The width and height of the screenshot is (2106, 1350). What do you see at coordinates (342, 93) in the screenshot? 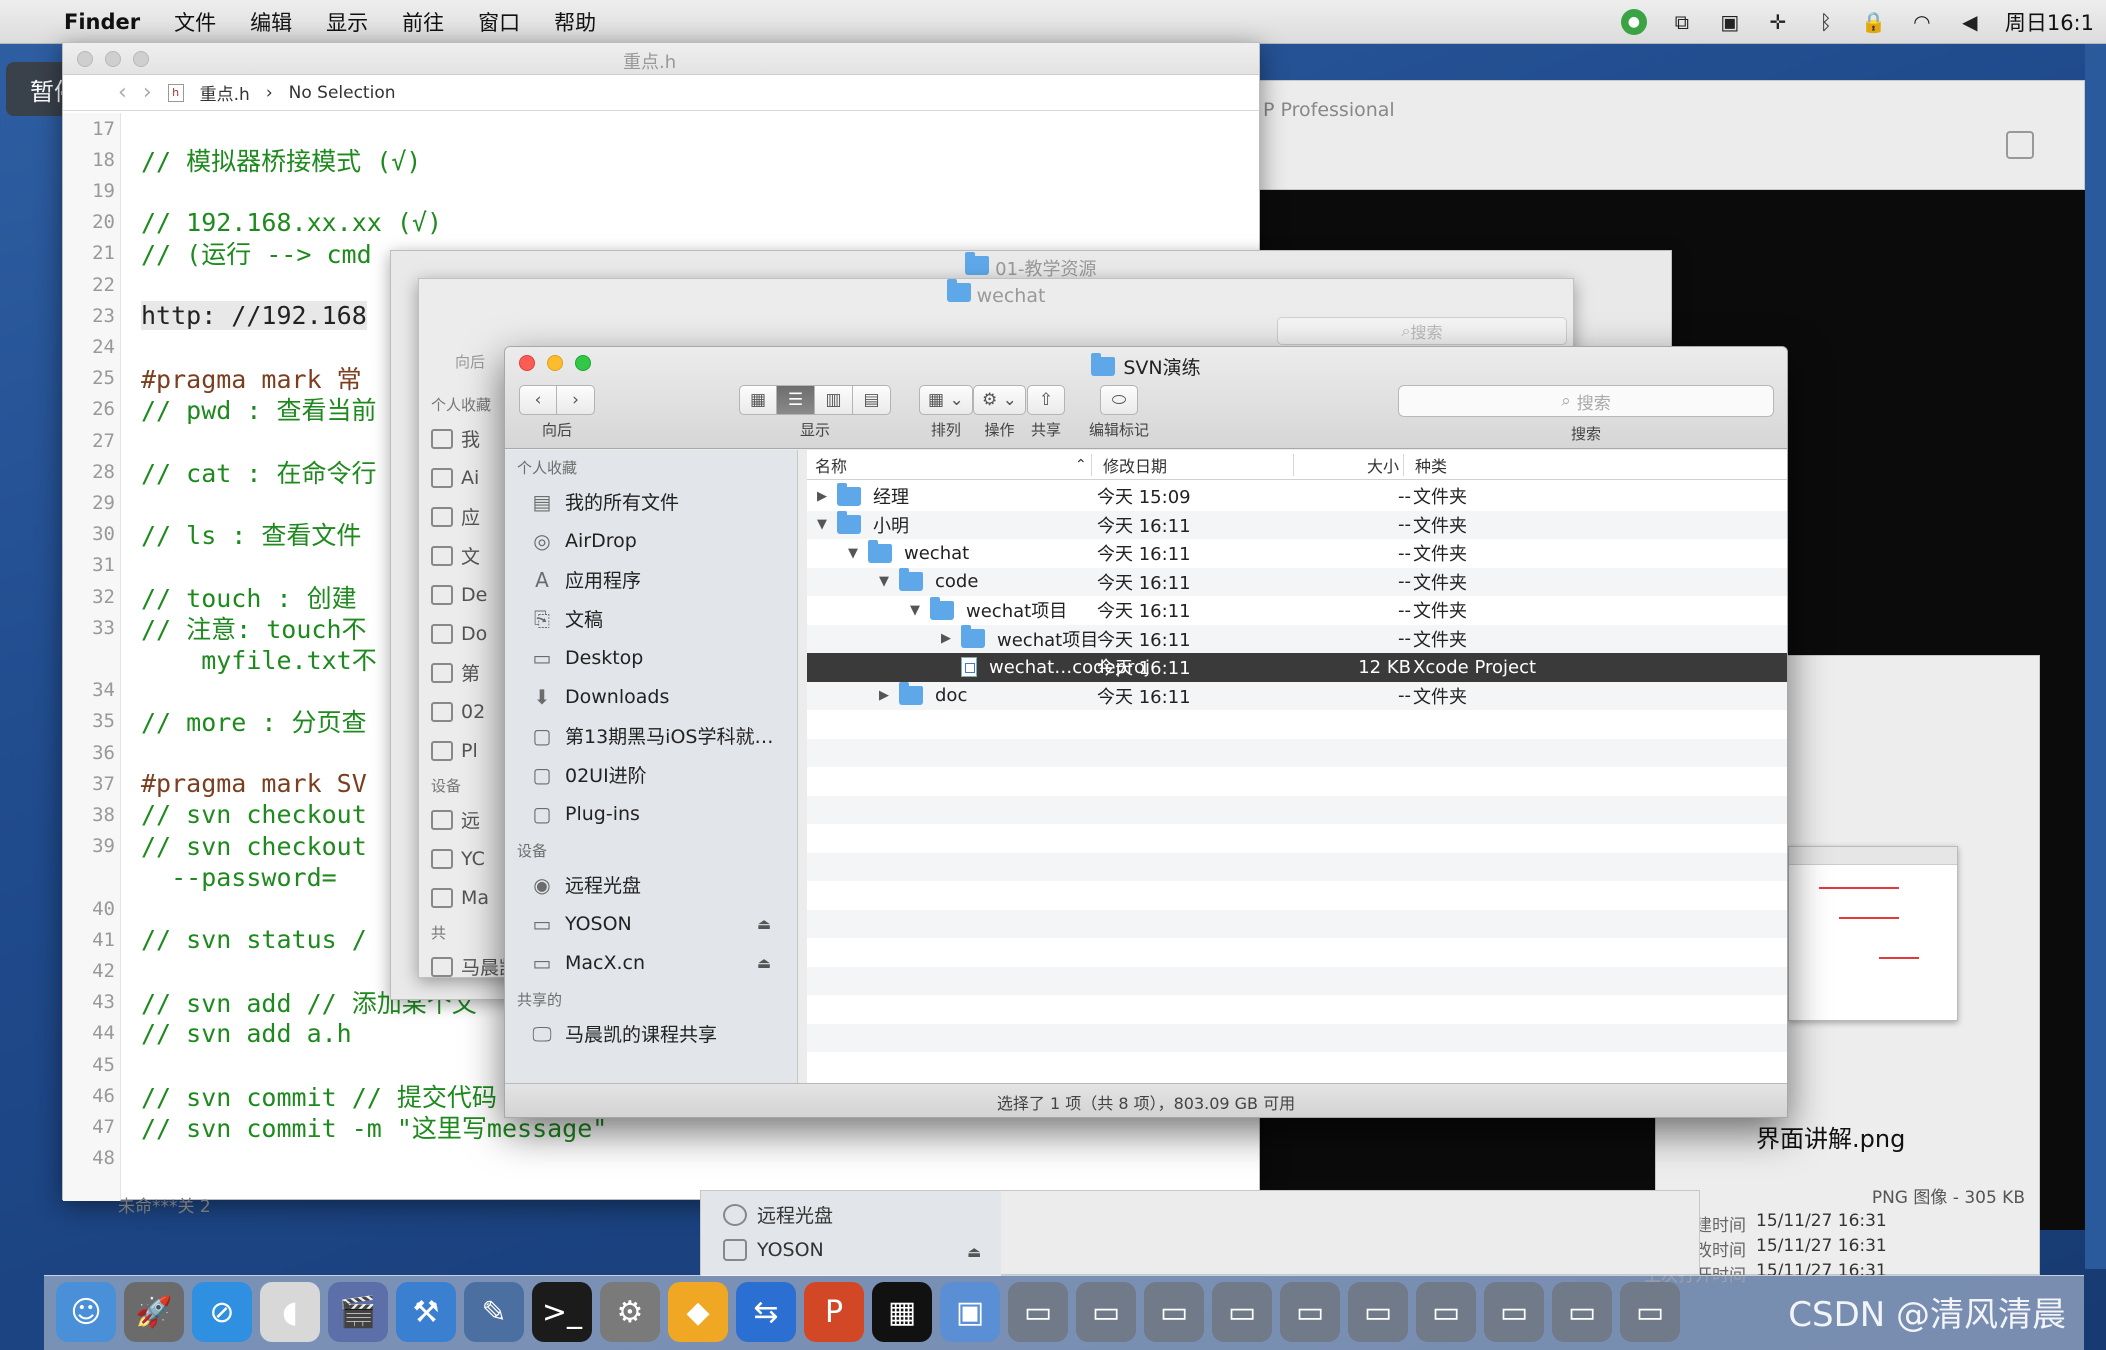
I see `breadcrumb-selection: No Selection` at bounding box center [342, 93].